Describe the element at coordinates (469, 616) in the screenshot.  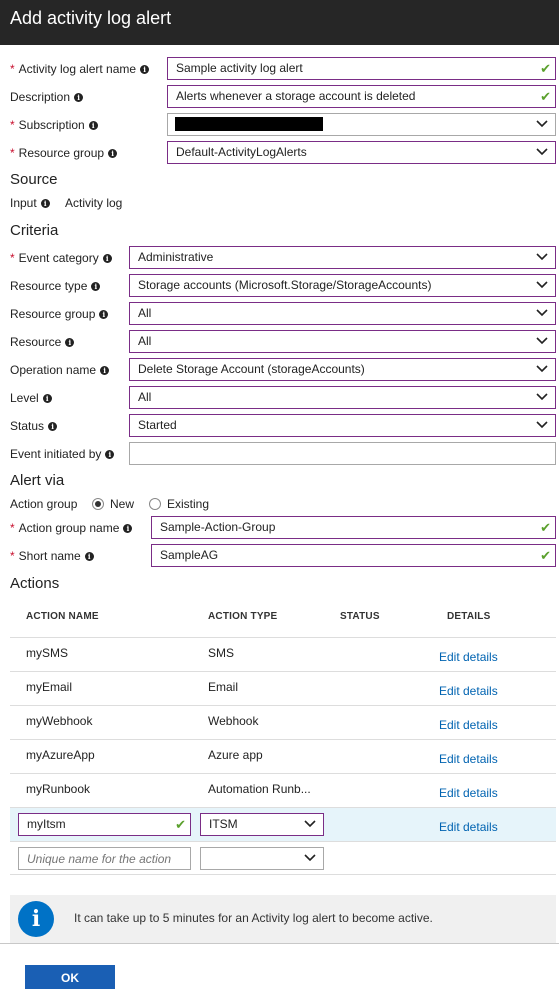
I see `col-details: DETAILS` at that location.